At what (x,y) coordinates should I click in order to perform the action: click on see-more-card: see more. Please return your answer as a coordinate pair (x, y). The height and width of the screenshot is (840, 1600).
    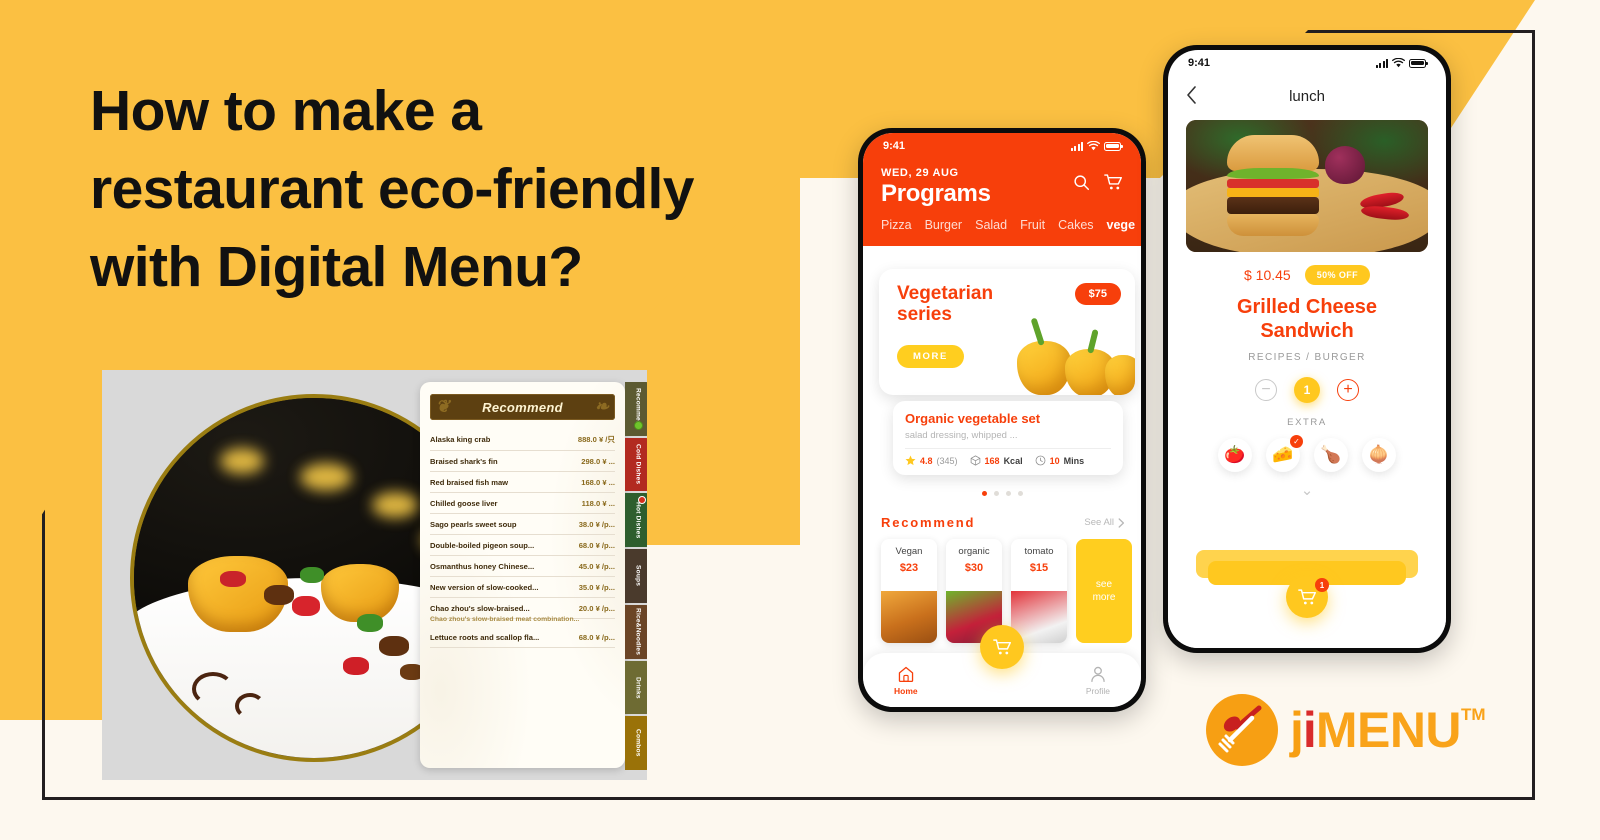
    Looking at the image, I should click on (1104, 591).